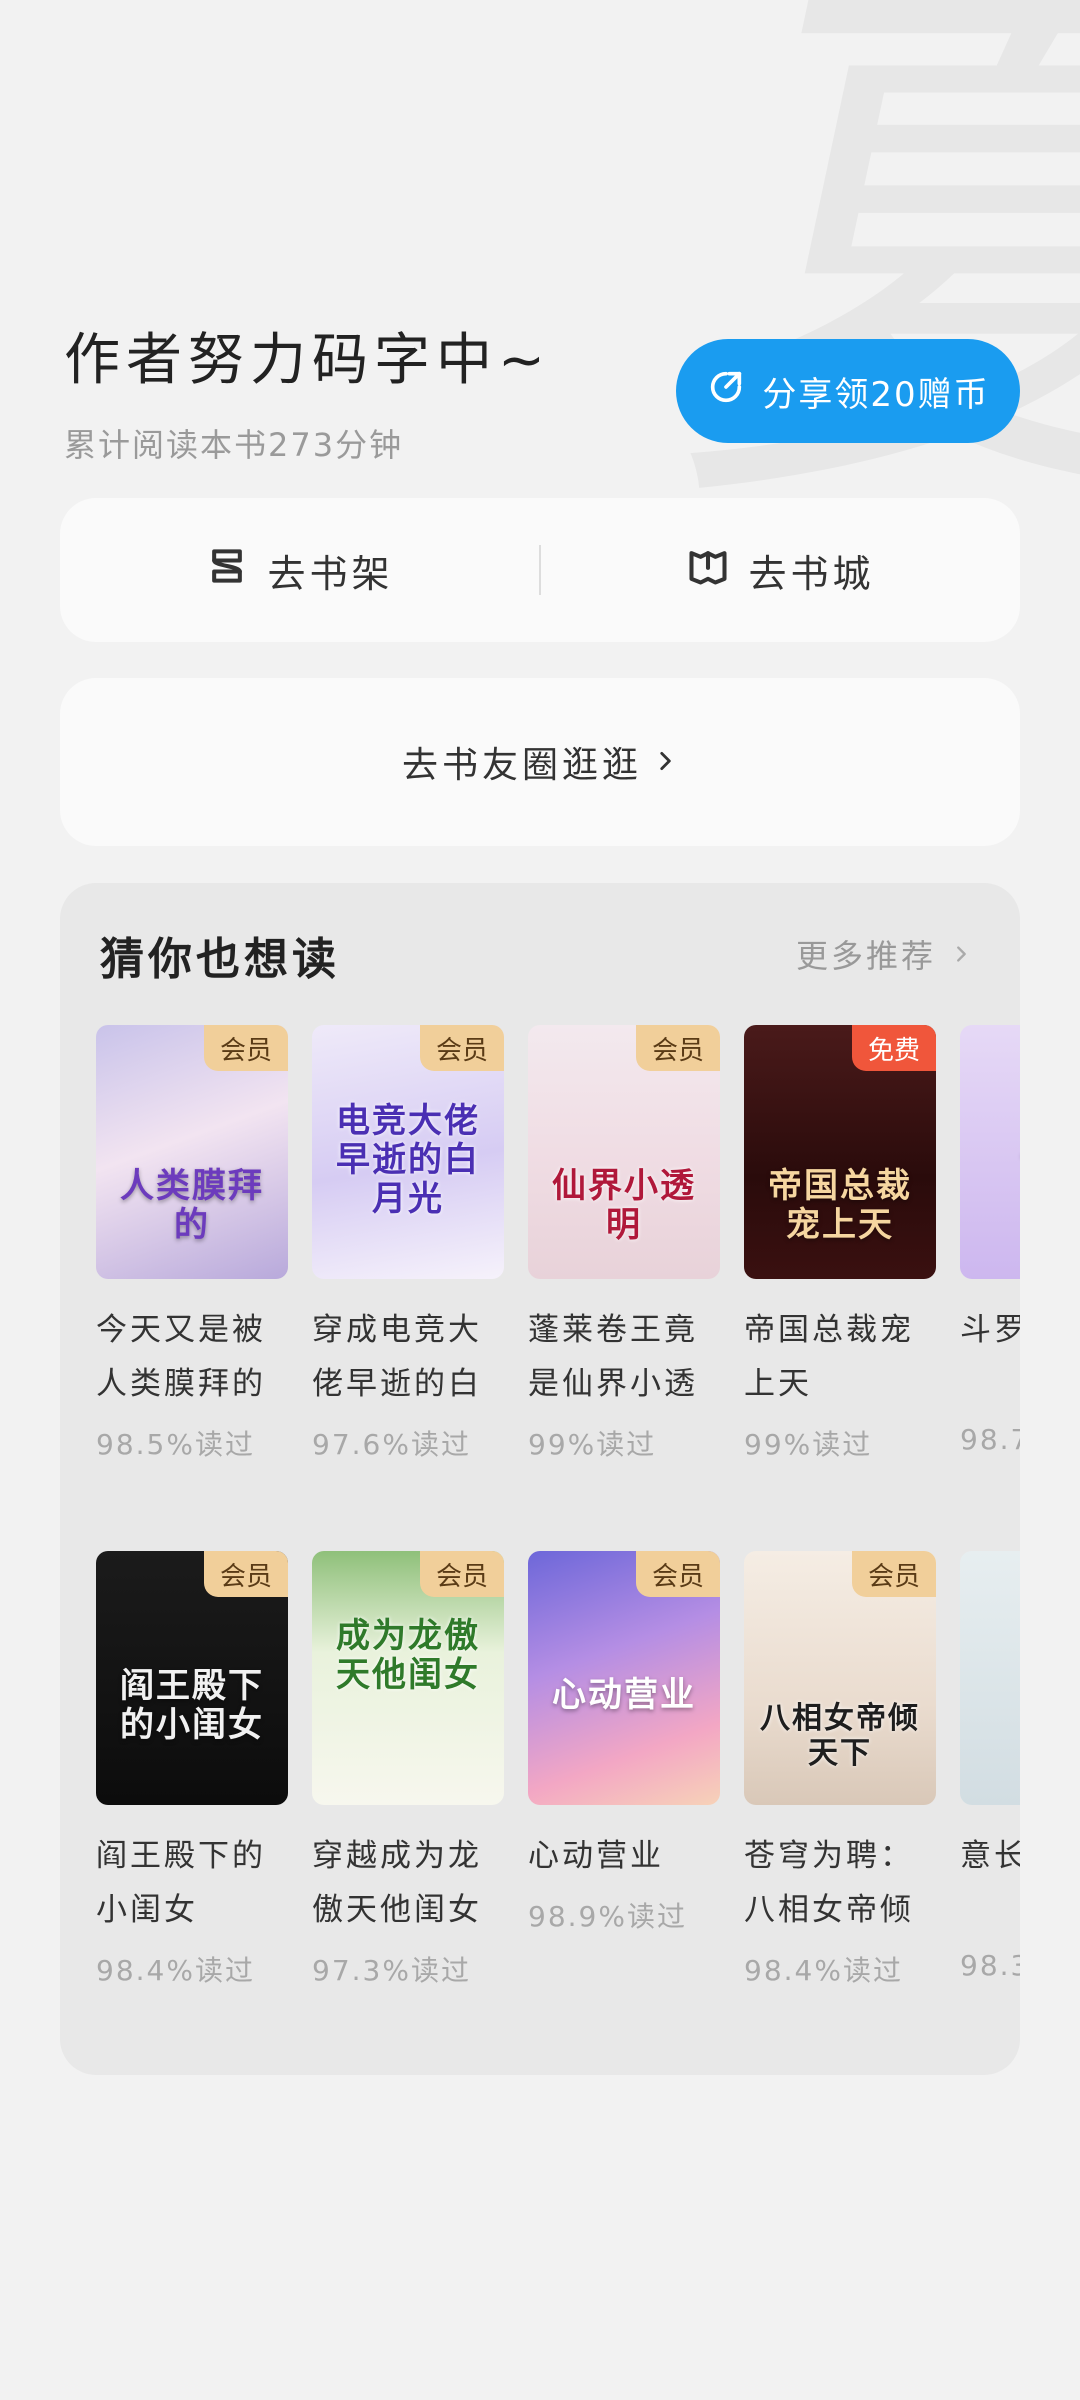  What do you see at coordinates (330, 573) in the screenshot?
I see `bookshelf-label: 去书架` at bounding box center [330, 573].